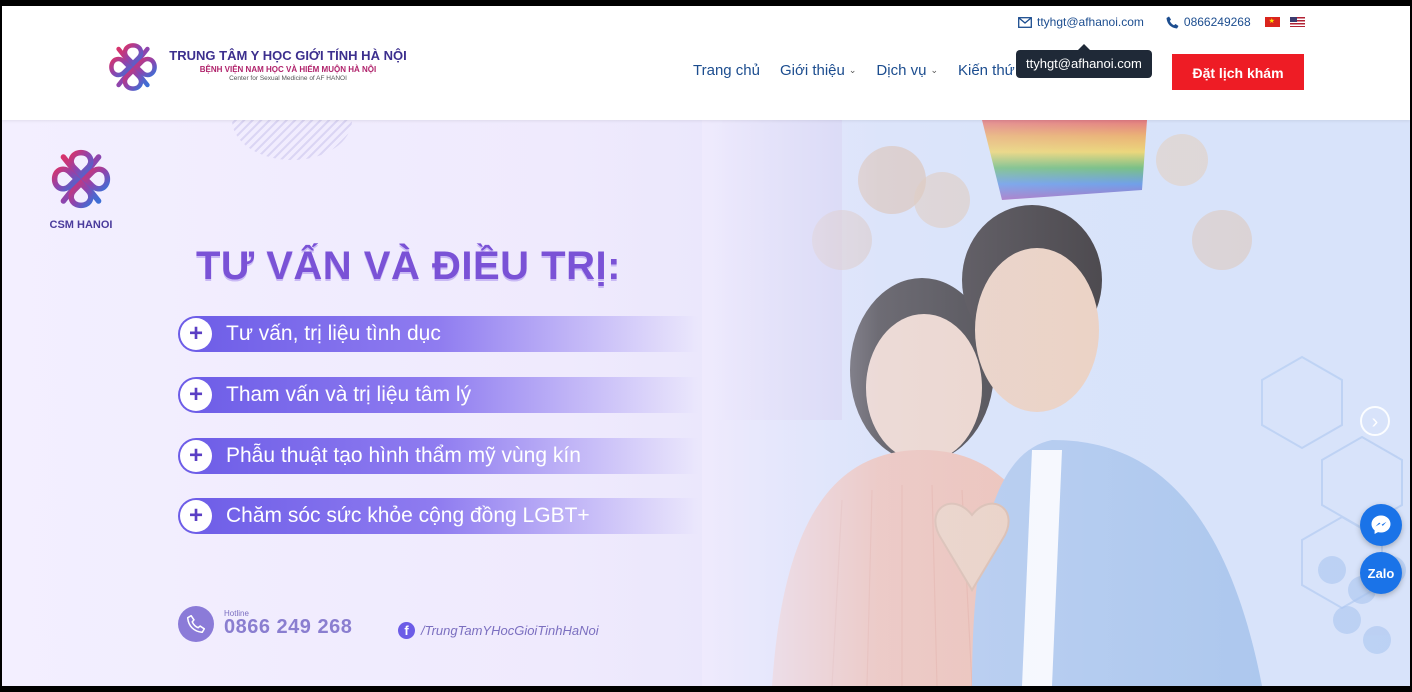 Image resolution: width=1412 pixels, height=692 pixels. I want to click on nav-item-about: Giới thiệu ⌄, so click(818, 70).